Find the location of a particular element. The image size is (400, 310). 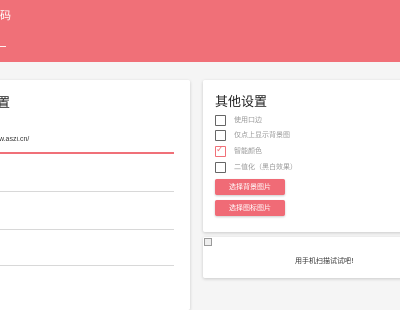

option-use-border: 使用口边 is located at coordinates (238, 120).